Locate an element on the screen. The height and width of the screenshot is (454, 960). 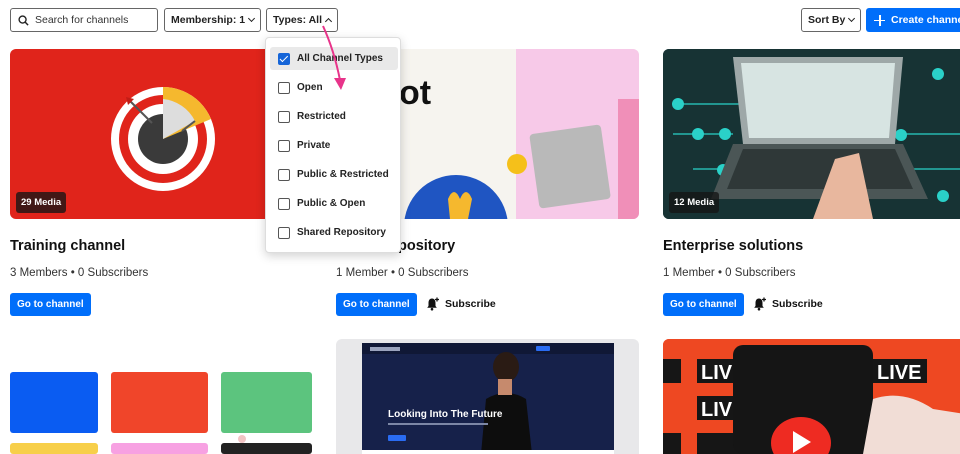
live-label: LIVE is located at coordinates (899, 373).